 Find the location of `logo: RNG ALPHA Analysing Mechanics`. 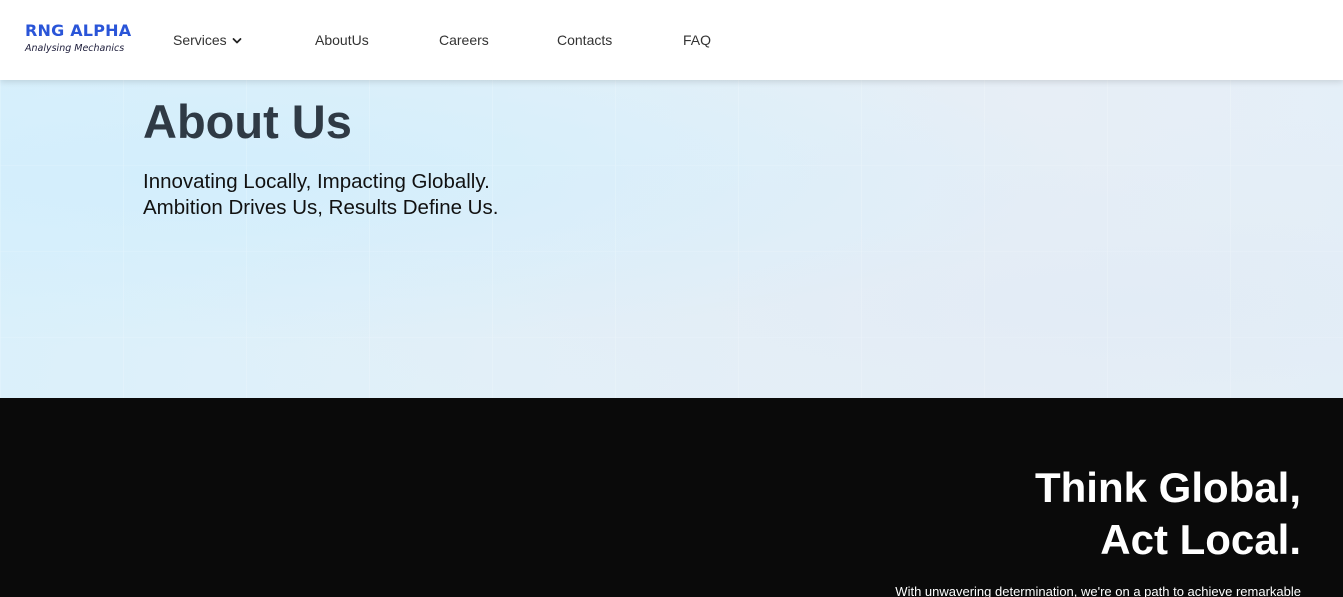

logo: RNG ALPHA Analysing Mechanics is located at coordinates (78, 38).